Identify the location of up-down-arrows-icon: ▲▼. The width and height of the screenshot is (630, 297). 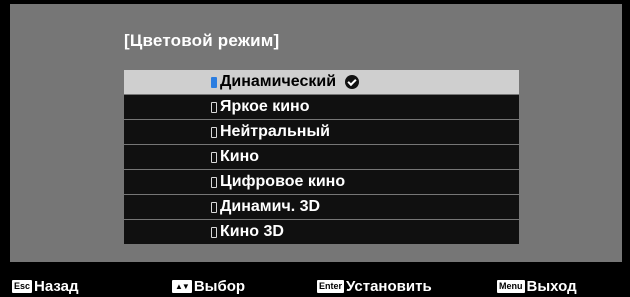
(182, 286).